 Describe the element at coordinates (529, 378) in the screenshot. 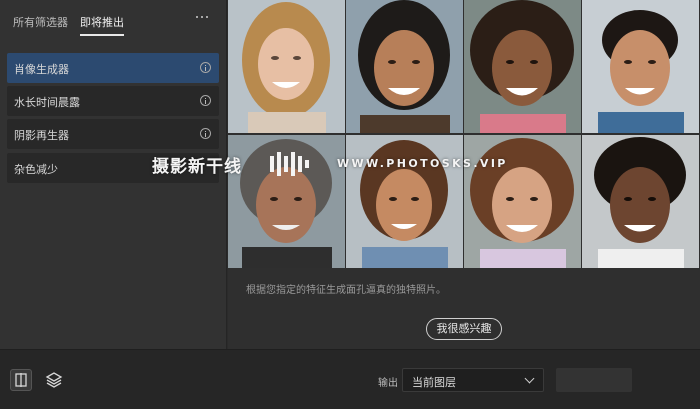

I see `chevron-down-icon` at that location.